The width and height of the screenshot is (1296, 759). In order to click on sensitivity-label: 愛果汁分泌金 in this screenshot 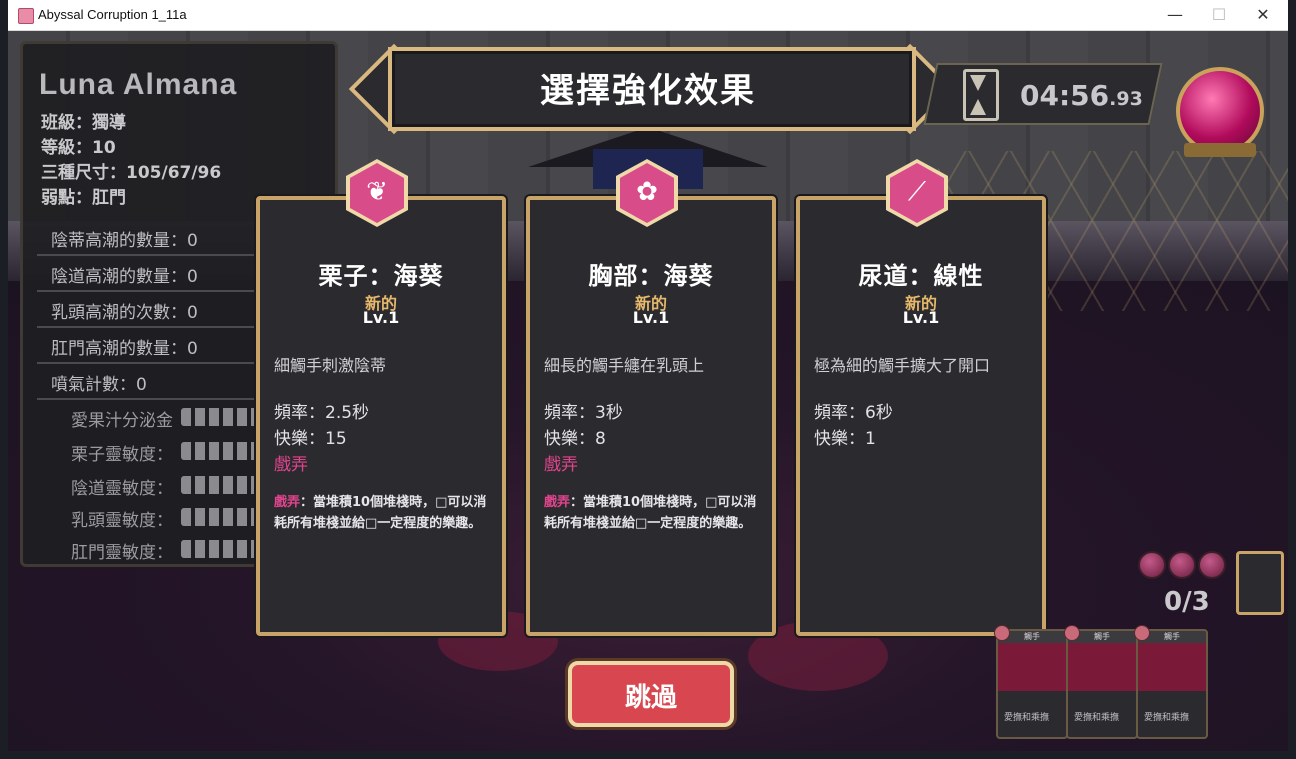, I will do `click(122, 421)`.